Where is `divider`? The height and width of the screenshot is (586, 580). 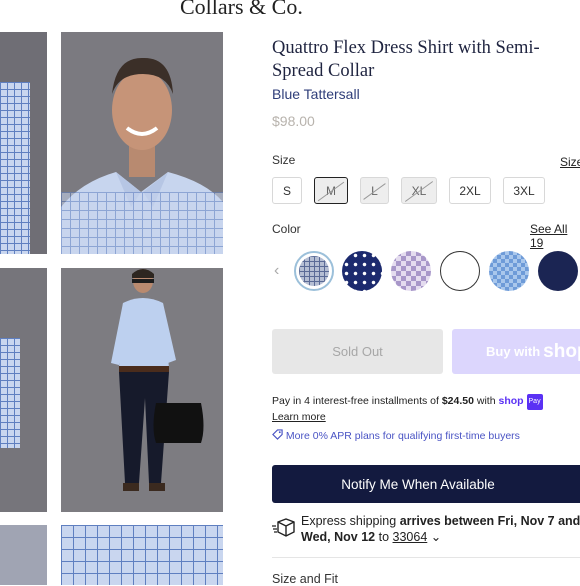 divider is located at coordinates (426, 557).